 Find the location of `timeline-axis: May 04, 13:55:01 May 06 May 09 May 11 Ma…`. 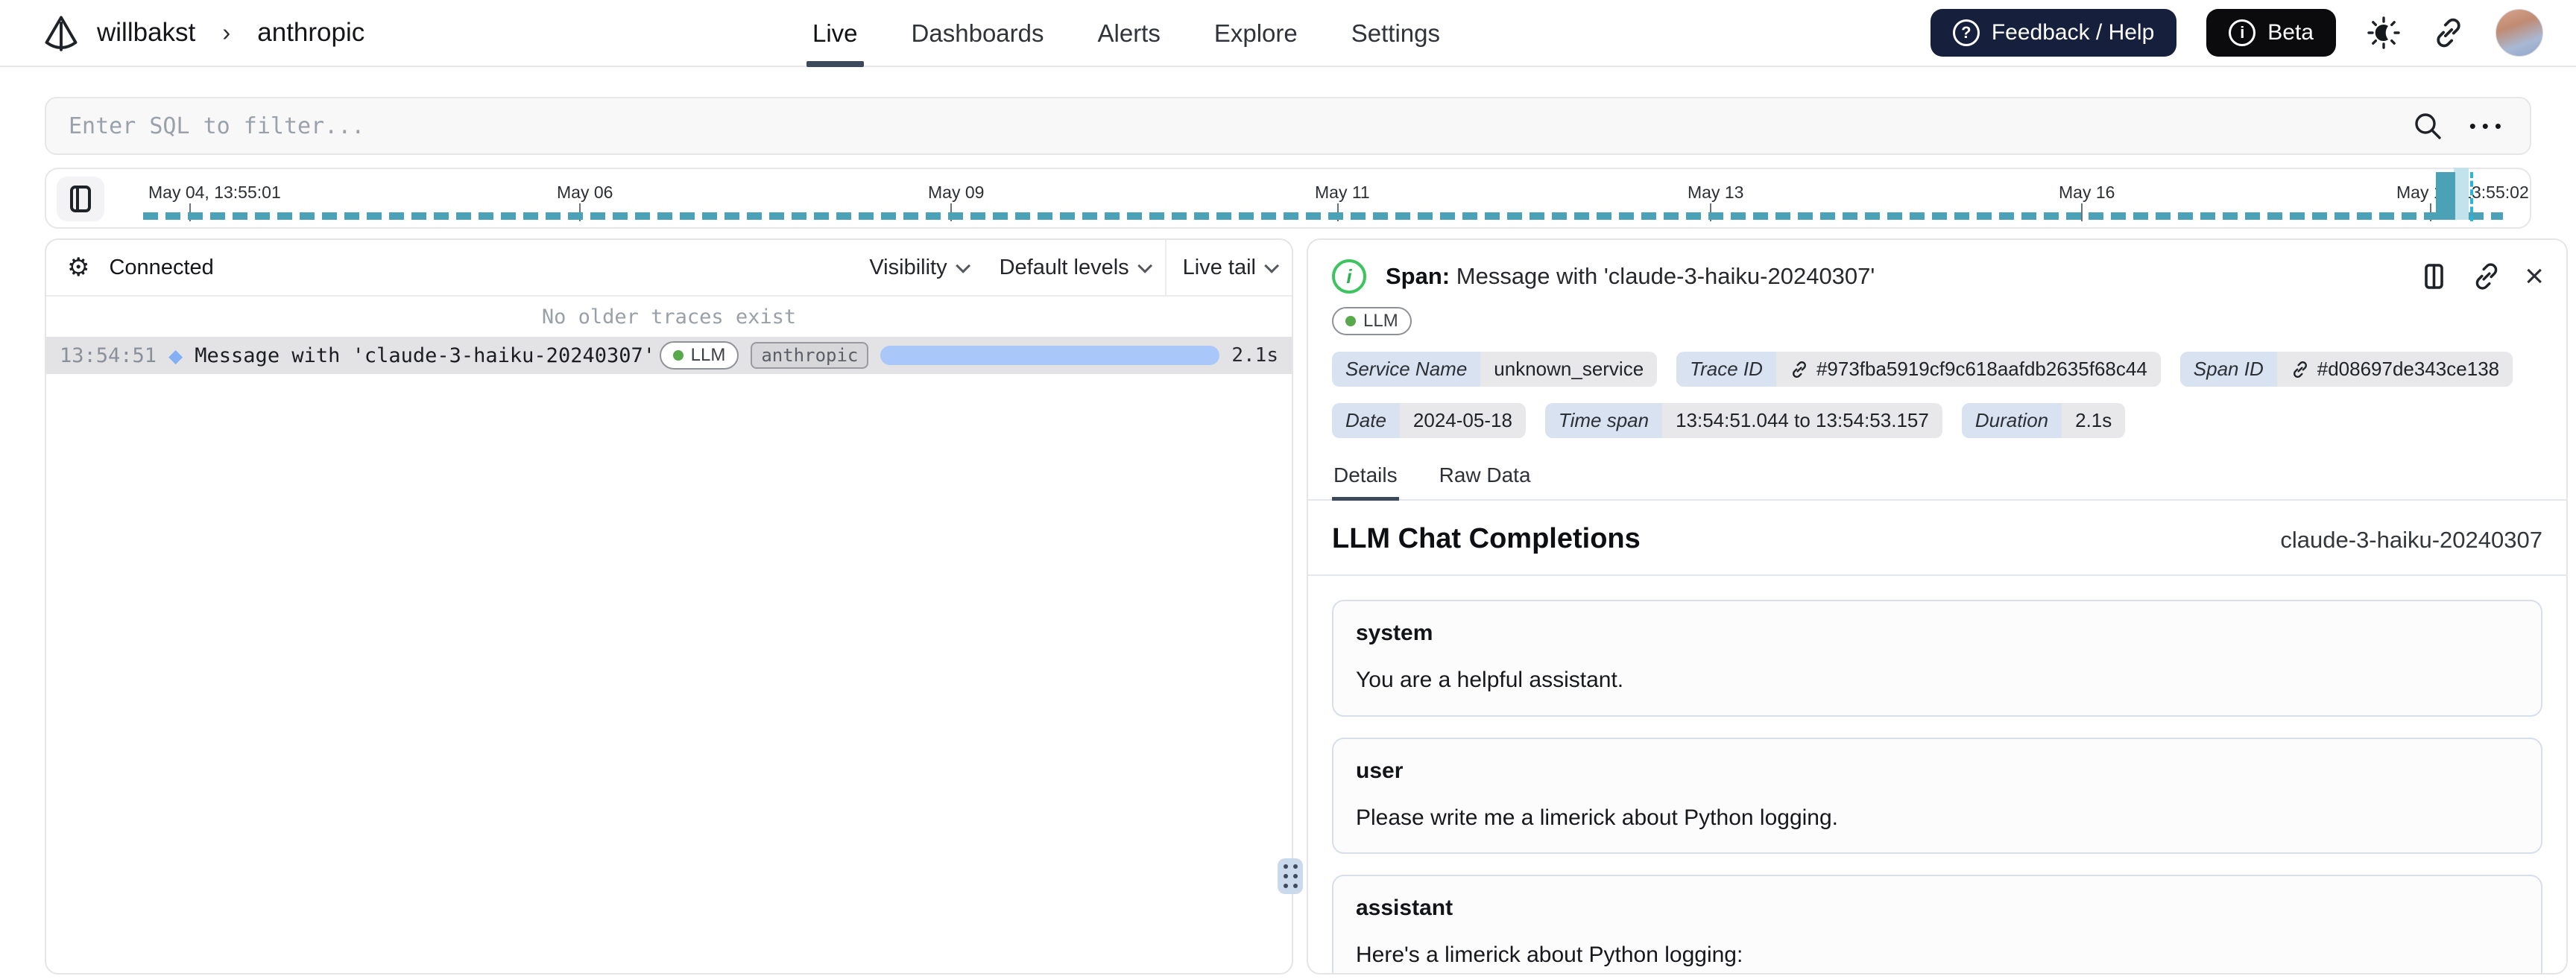

timeline-axis: May 04, 13:55:01 May 06 May 09 May 11 Ma… is located at coordinates (1336, 197).